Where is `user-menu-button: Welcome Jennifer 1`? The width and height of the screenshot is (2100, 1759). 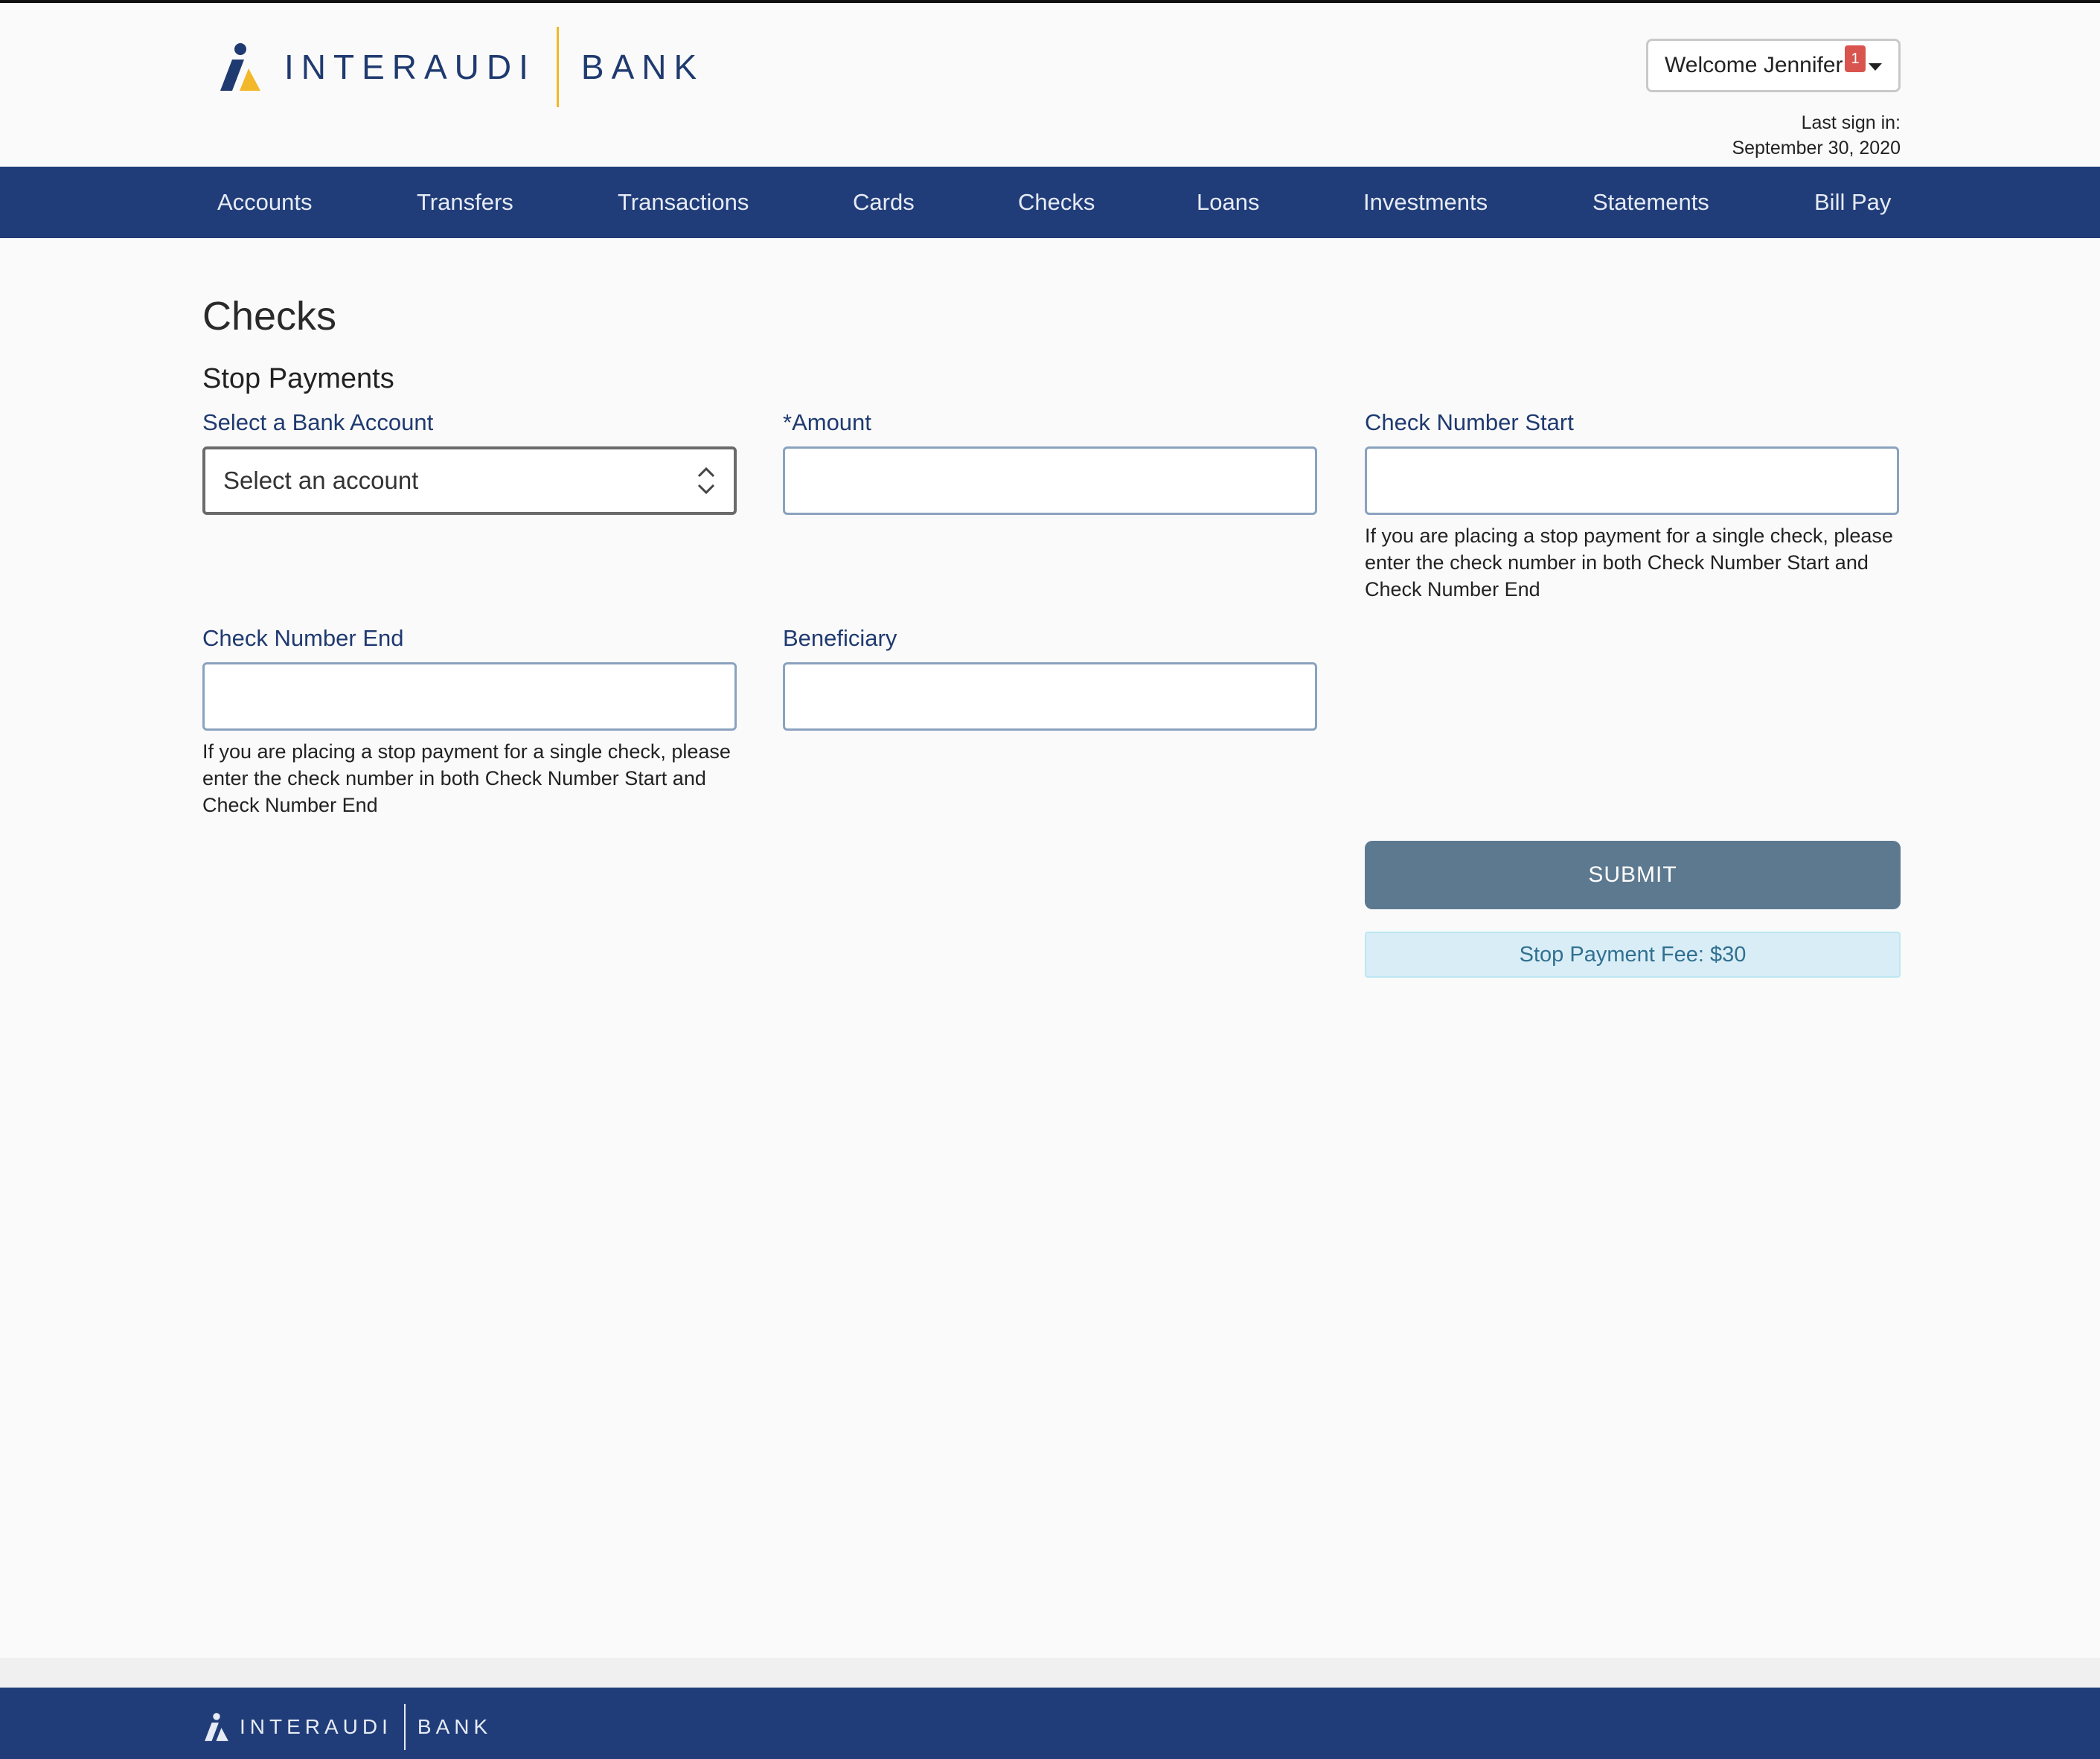
user-menu-button: Welcome Jennifer 1 is located at coordinates (1773, 65).